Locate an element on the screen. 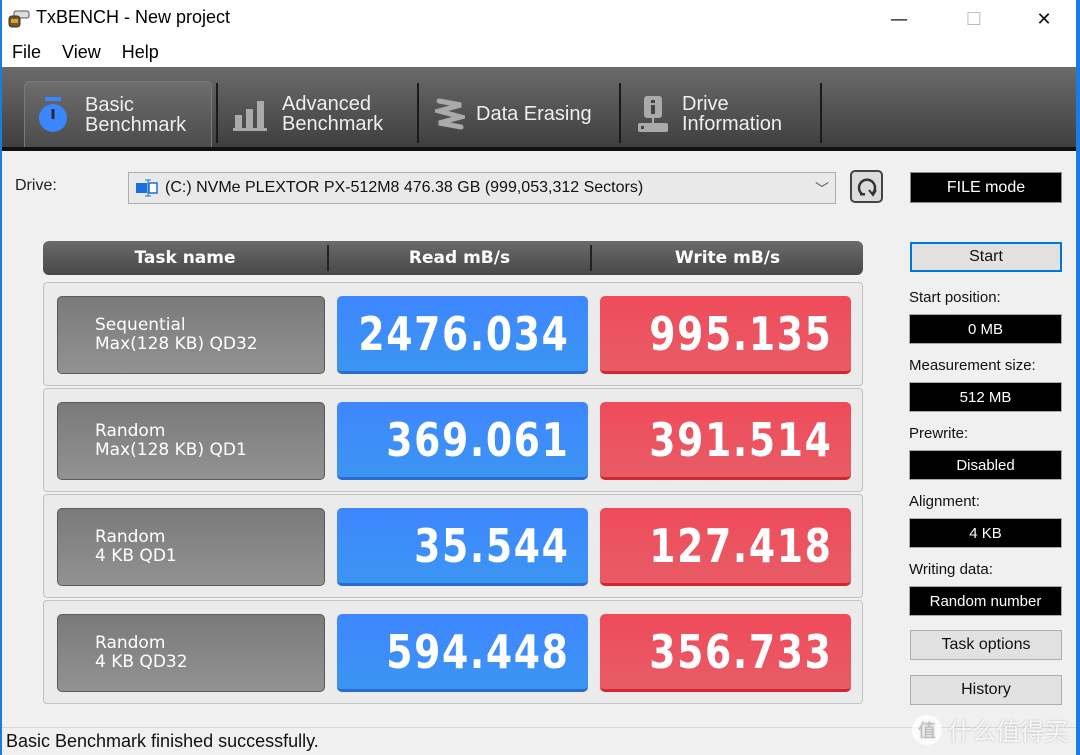 This screenshot has height=755, width=1080. start-position-label: Start position: is located at coordinates (955, 297).